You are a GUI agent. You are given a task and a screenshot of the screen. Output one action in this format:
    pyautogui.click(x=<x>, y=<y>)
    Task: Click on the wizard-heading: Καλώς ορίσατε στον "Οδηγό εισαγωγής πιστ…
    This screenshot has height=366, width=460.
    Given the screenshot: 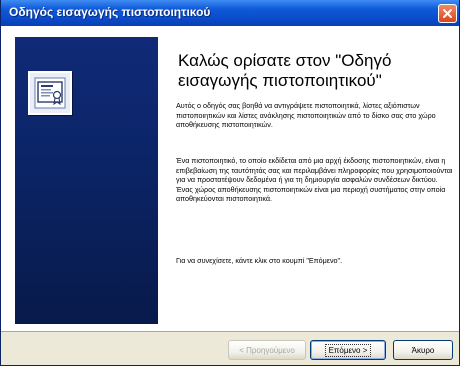 What is the action you would take?
    pyautogui.click(x=285, y=70)
    